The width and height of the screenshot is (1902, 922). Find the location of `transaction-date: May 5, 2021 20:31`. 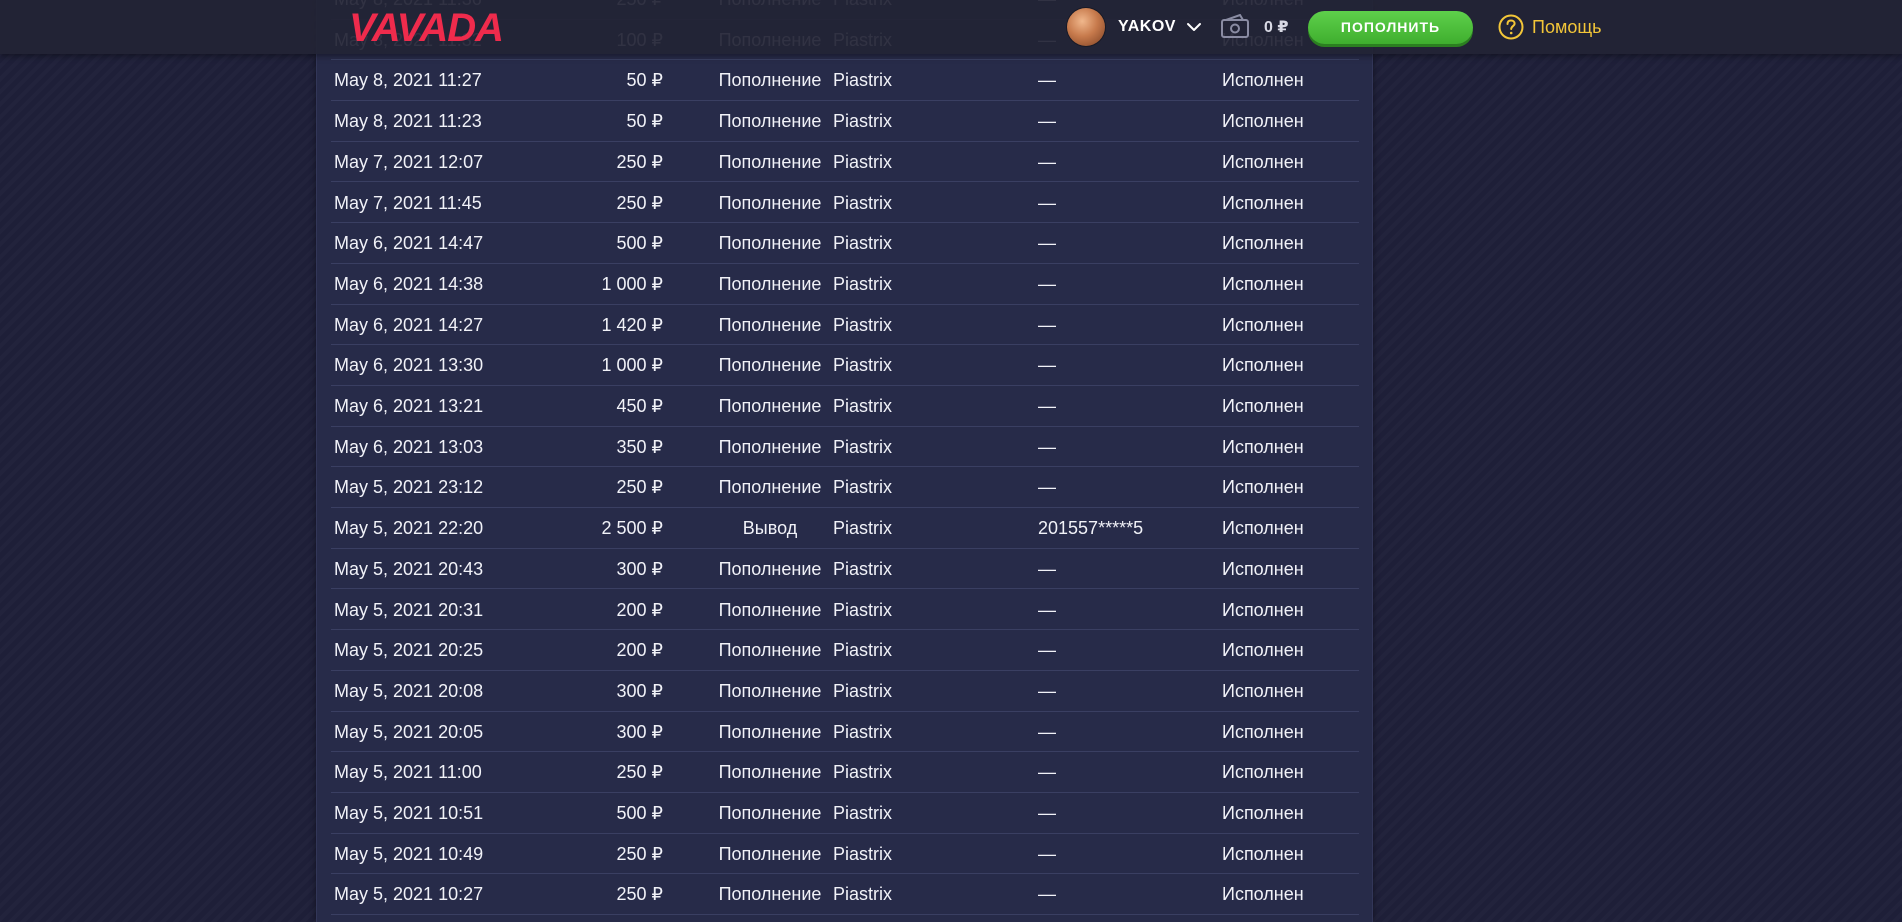

transaction-date: May 5, 2021 20:31 is located at coordinates (409, 609).